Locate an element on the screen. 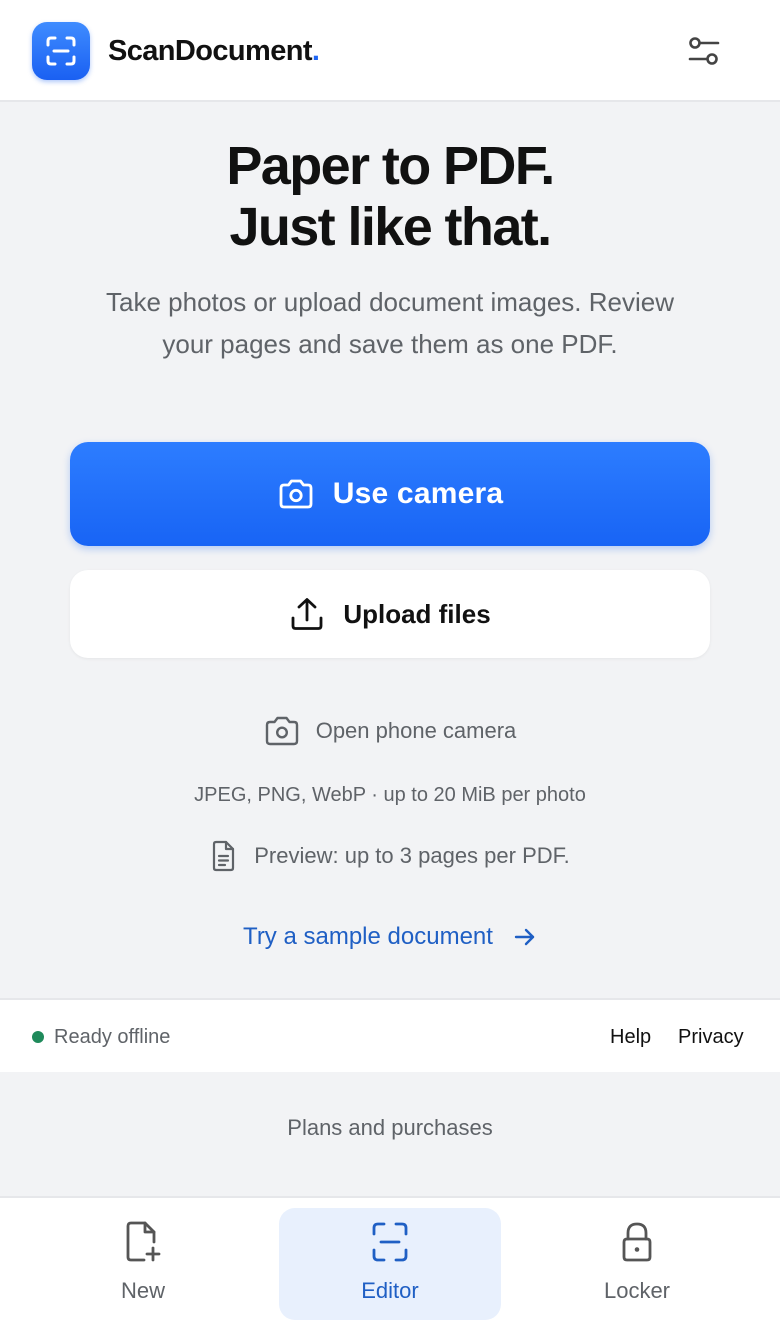  status-dot is located at coordinates (38, 1037).